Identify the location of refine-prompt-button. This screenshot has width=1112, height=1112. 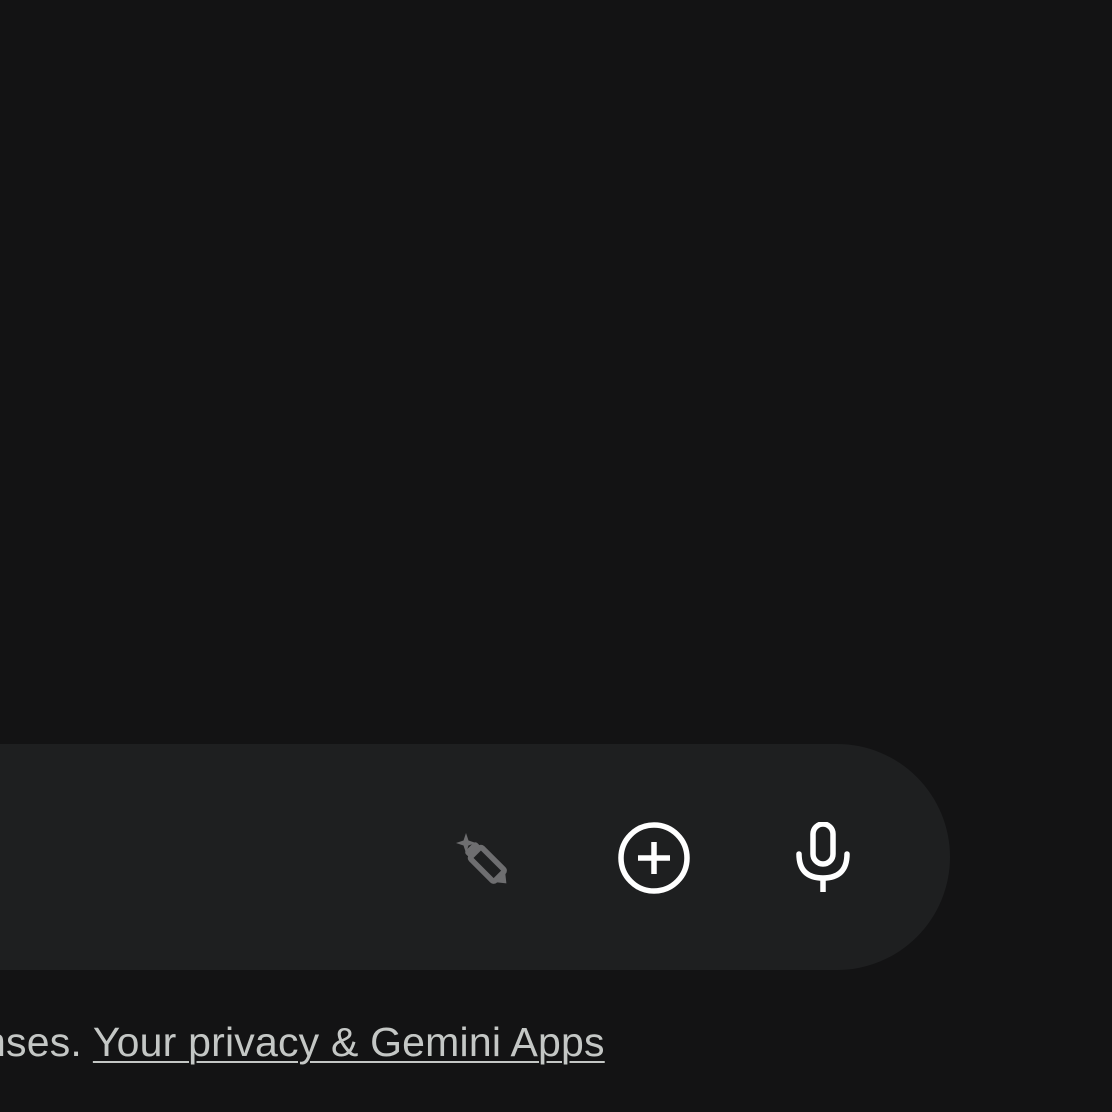
(485, 858).